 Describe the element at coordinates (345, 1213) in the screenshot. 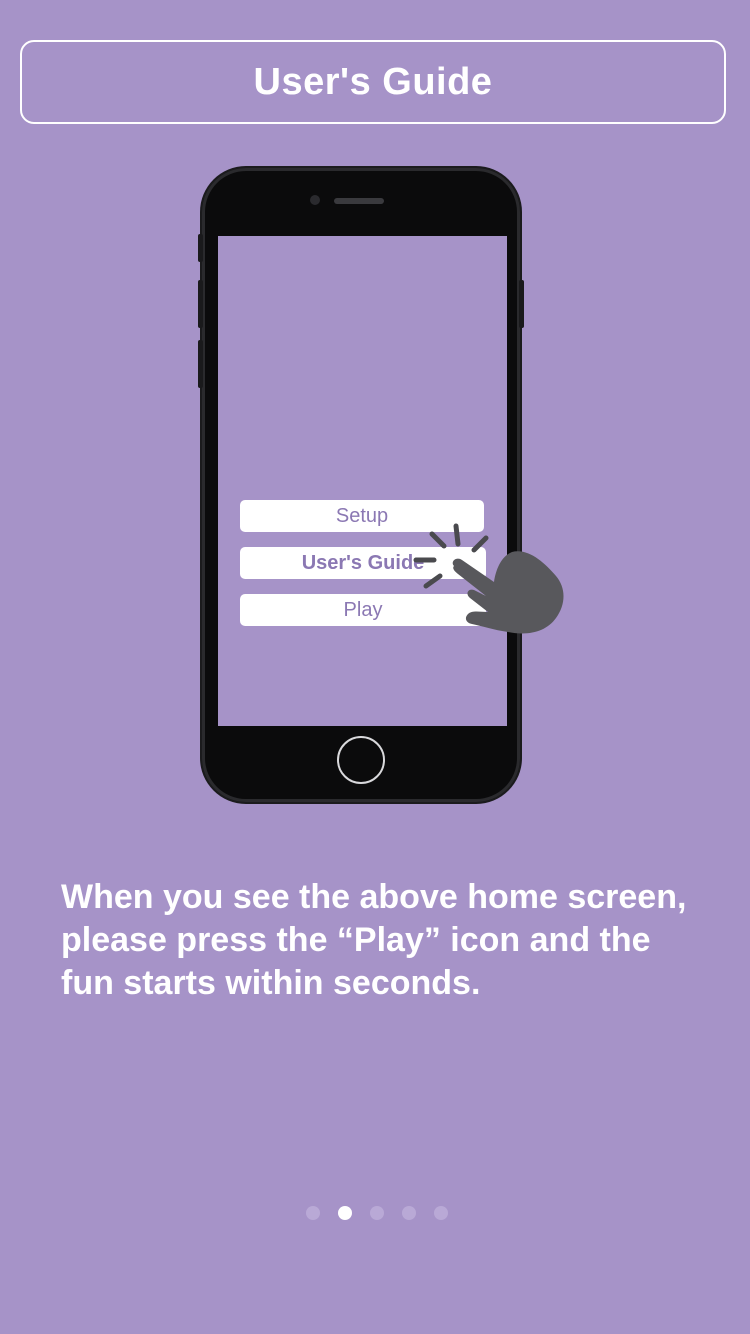

I see `page-dot-2-active` at that location.